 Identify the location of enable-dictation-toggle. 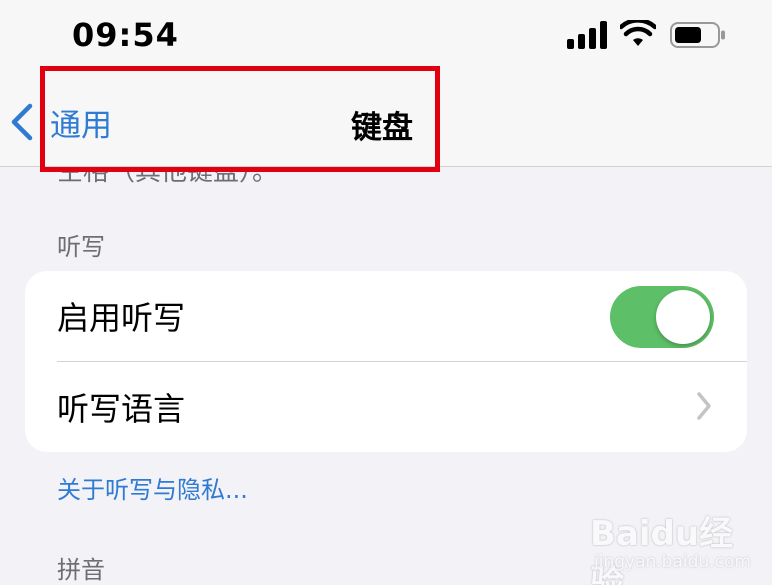
(662, 317).